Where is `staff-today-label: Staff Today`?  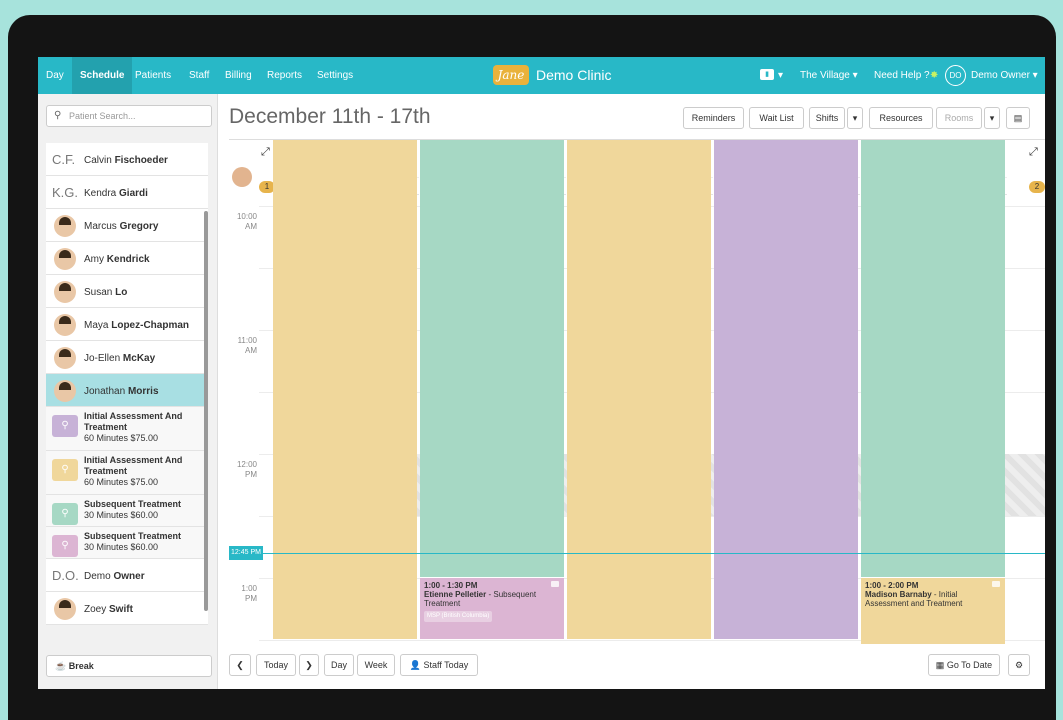
staff-today-label: Staff Today is located at coordinates (446, 665).